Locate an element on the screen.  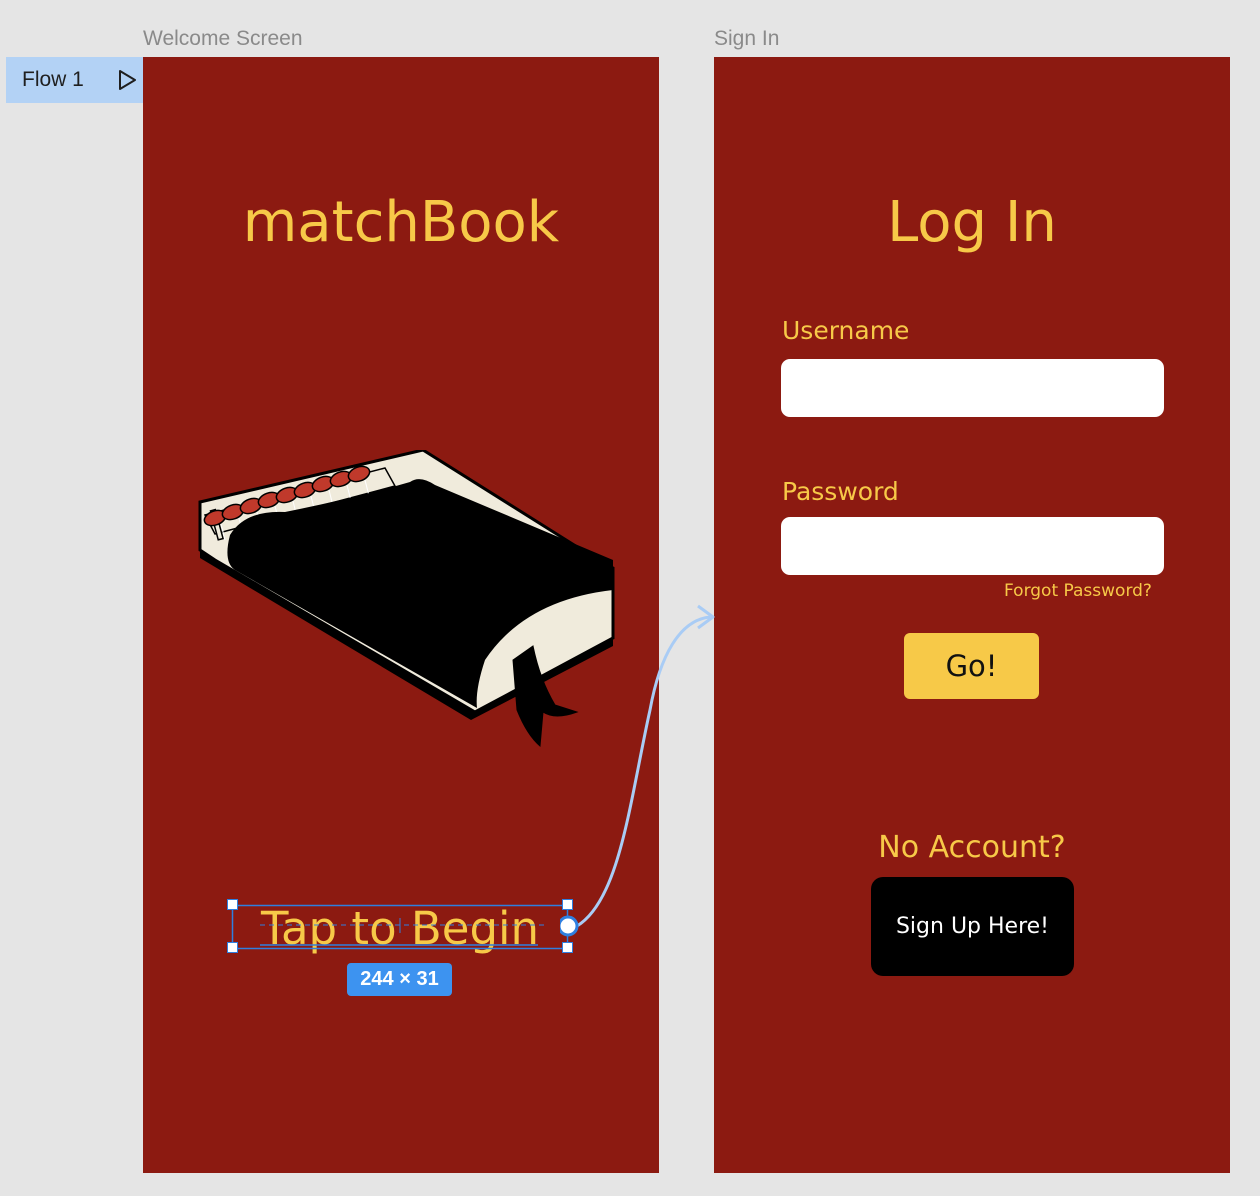
resize-handle-br is located at coordinates (567, 947).